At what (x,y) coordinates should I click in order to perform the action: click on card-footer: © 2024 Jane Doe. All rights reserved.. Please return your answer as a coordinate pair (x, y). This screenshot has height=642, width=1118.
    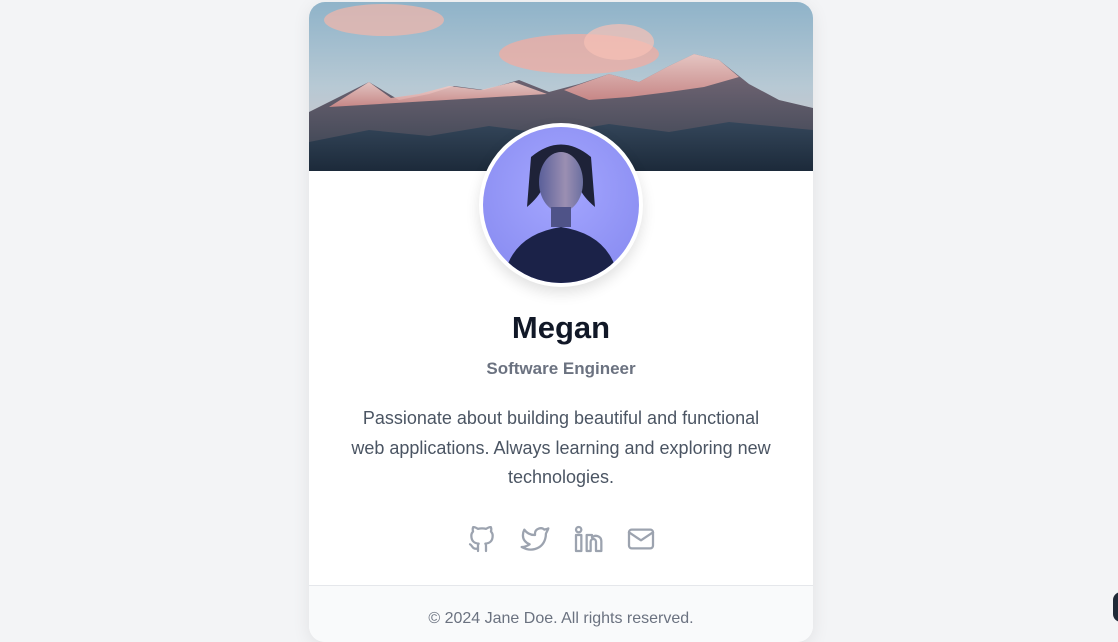
    Looking at the image, I should click on (561, 613).